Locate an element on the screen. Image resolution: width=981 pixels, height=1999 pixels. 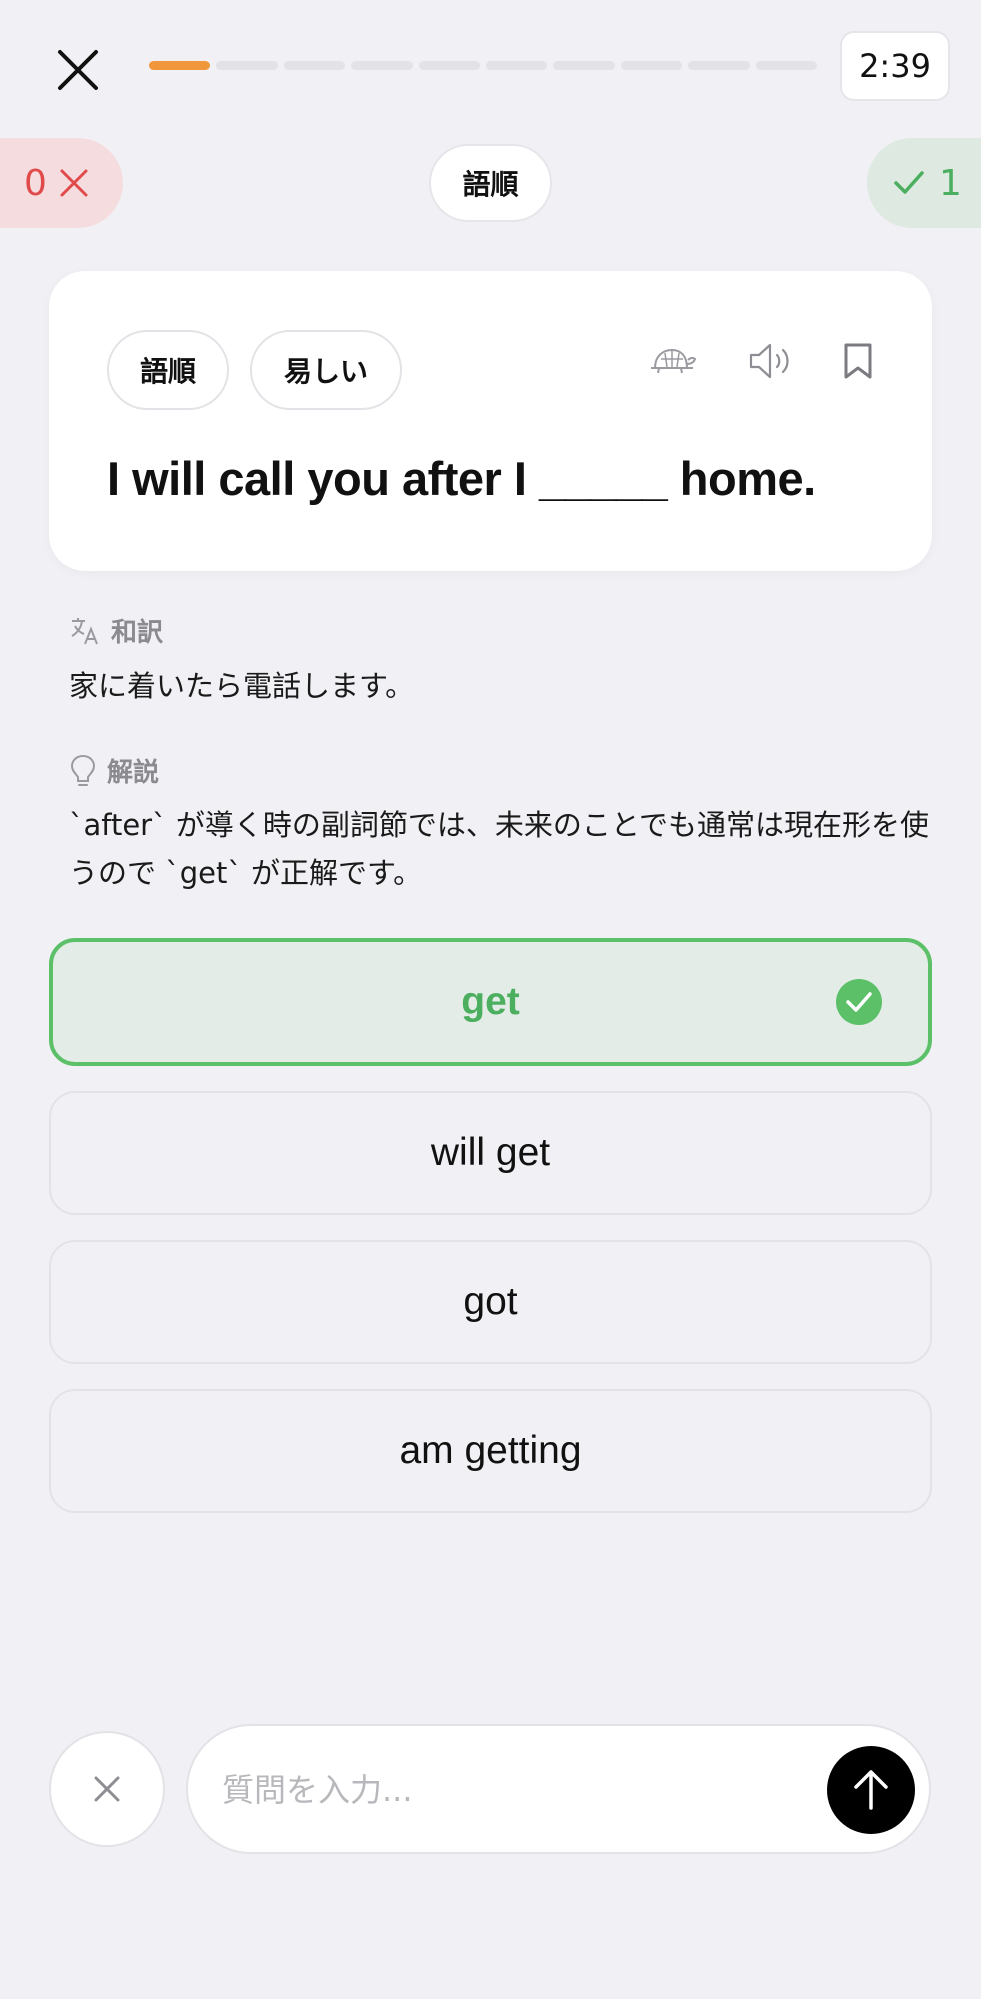
answer-option-label: will get is located at coordinates (490, 1152).